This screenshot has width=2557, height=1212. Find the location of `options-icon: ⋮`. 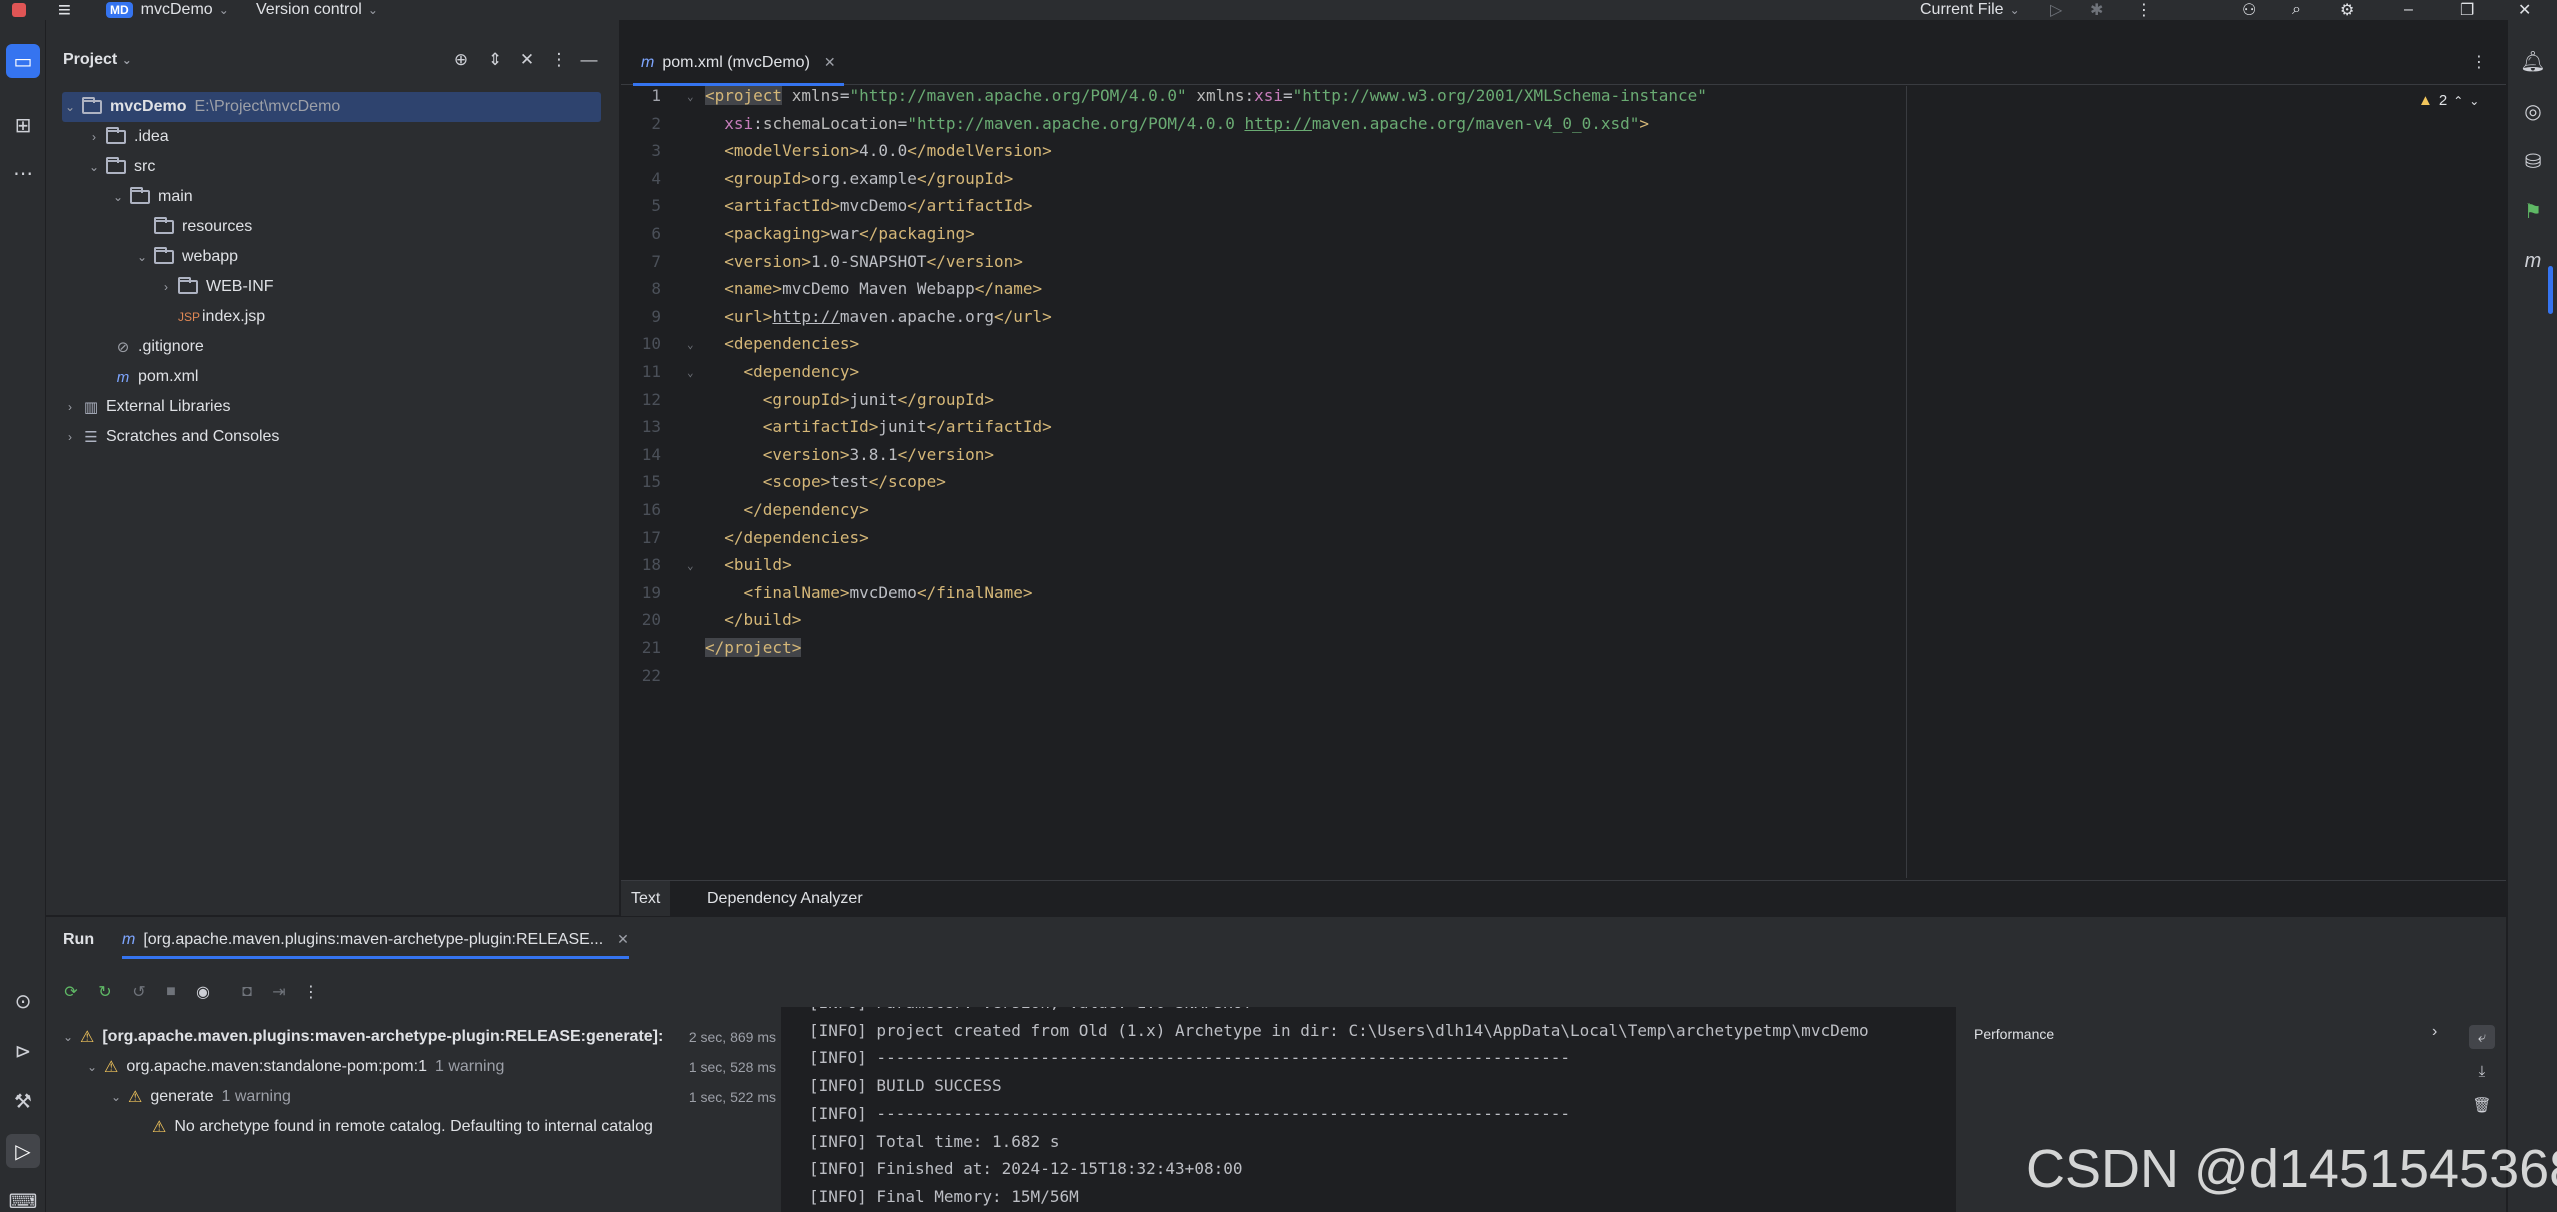

options-icon: ⋮ is located at coordinates (559, 60).